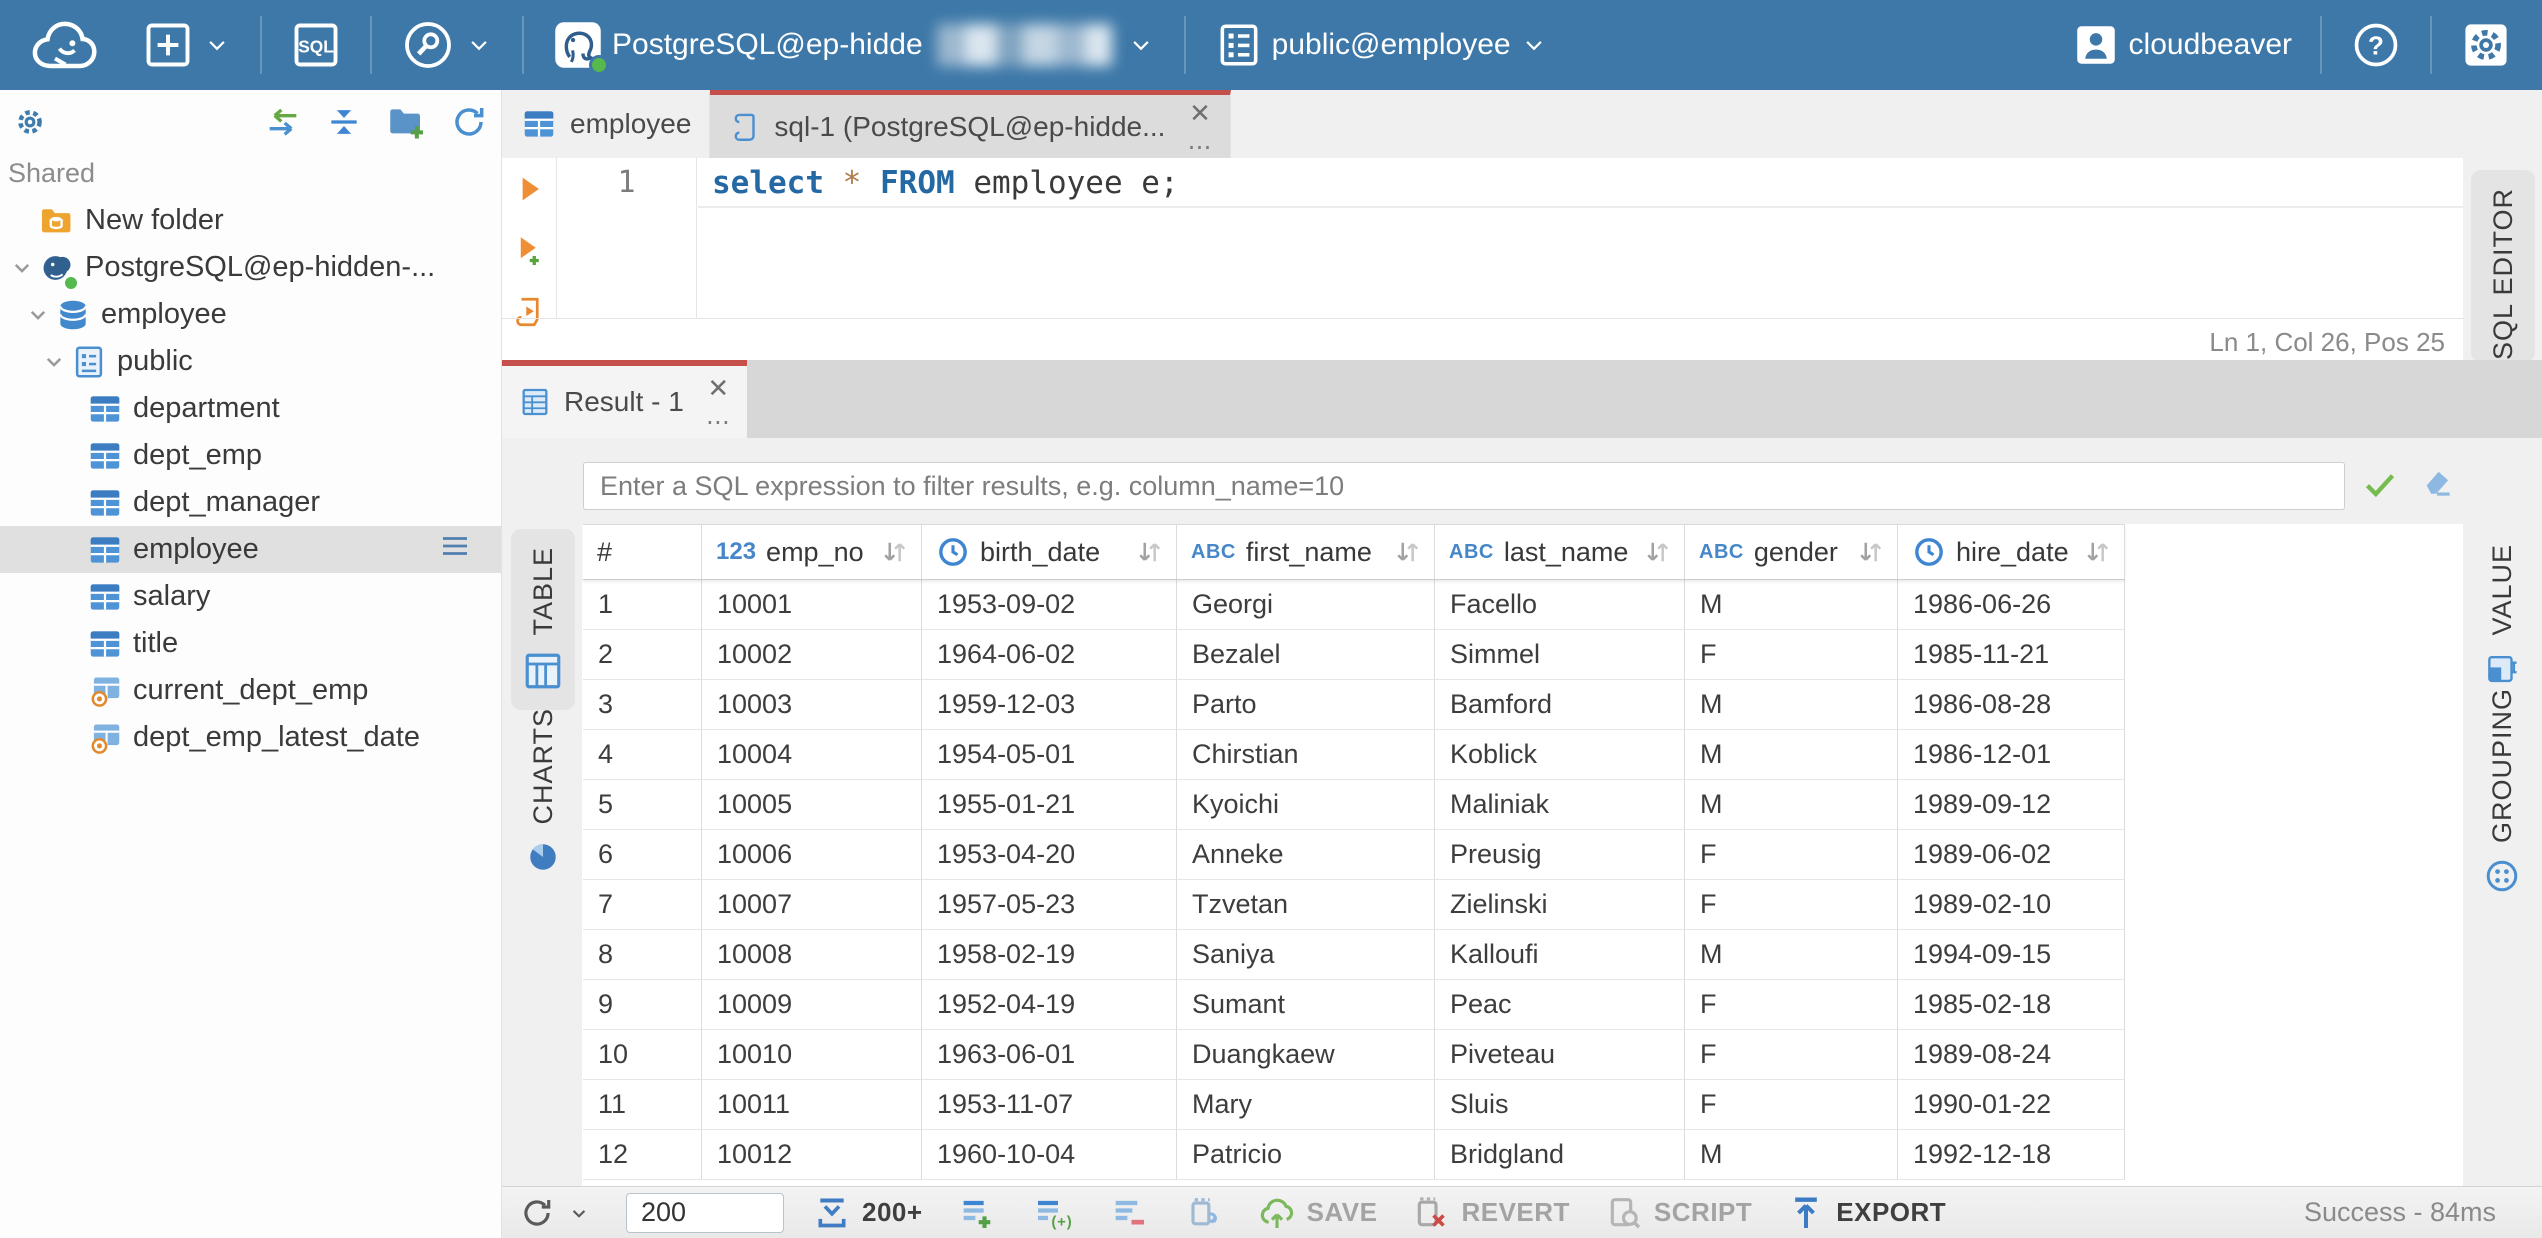 The height and width of the screenshot is (1238, 2542). Describe the element at coordinates (1560, 805) in the screenshot. I see `table-cell: Maliniak` at that location.